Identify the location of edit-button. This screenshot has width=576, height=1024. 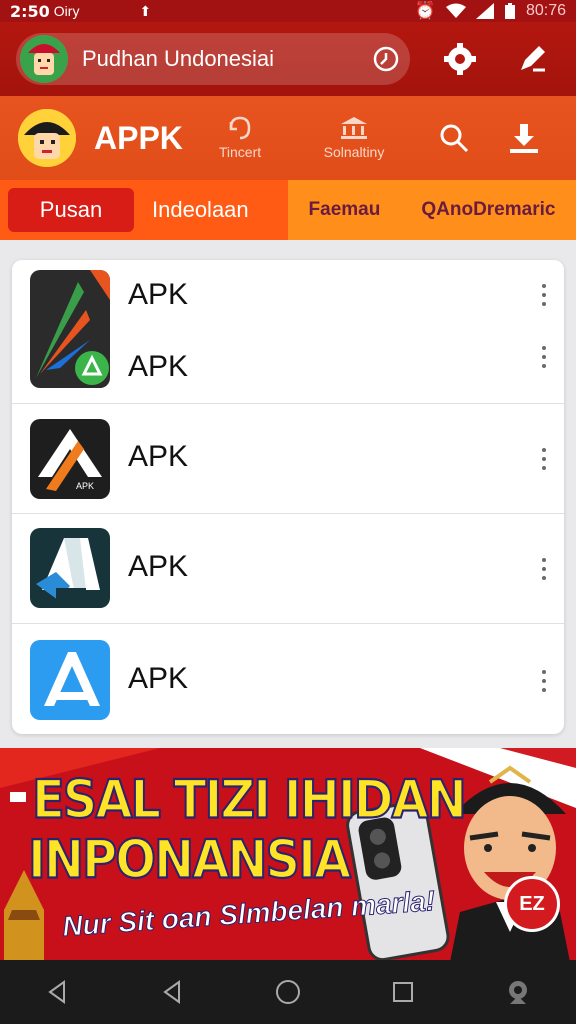
(532, 59).